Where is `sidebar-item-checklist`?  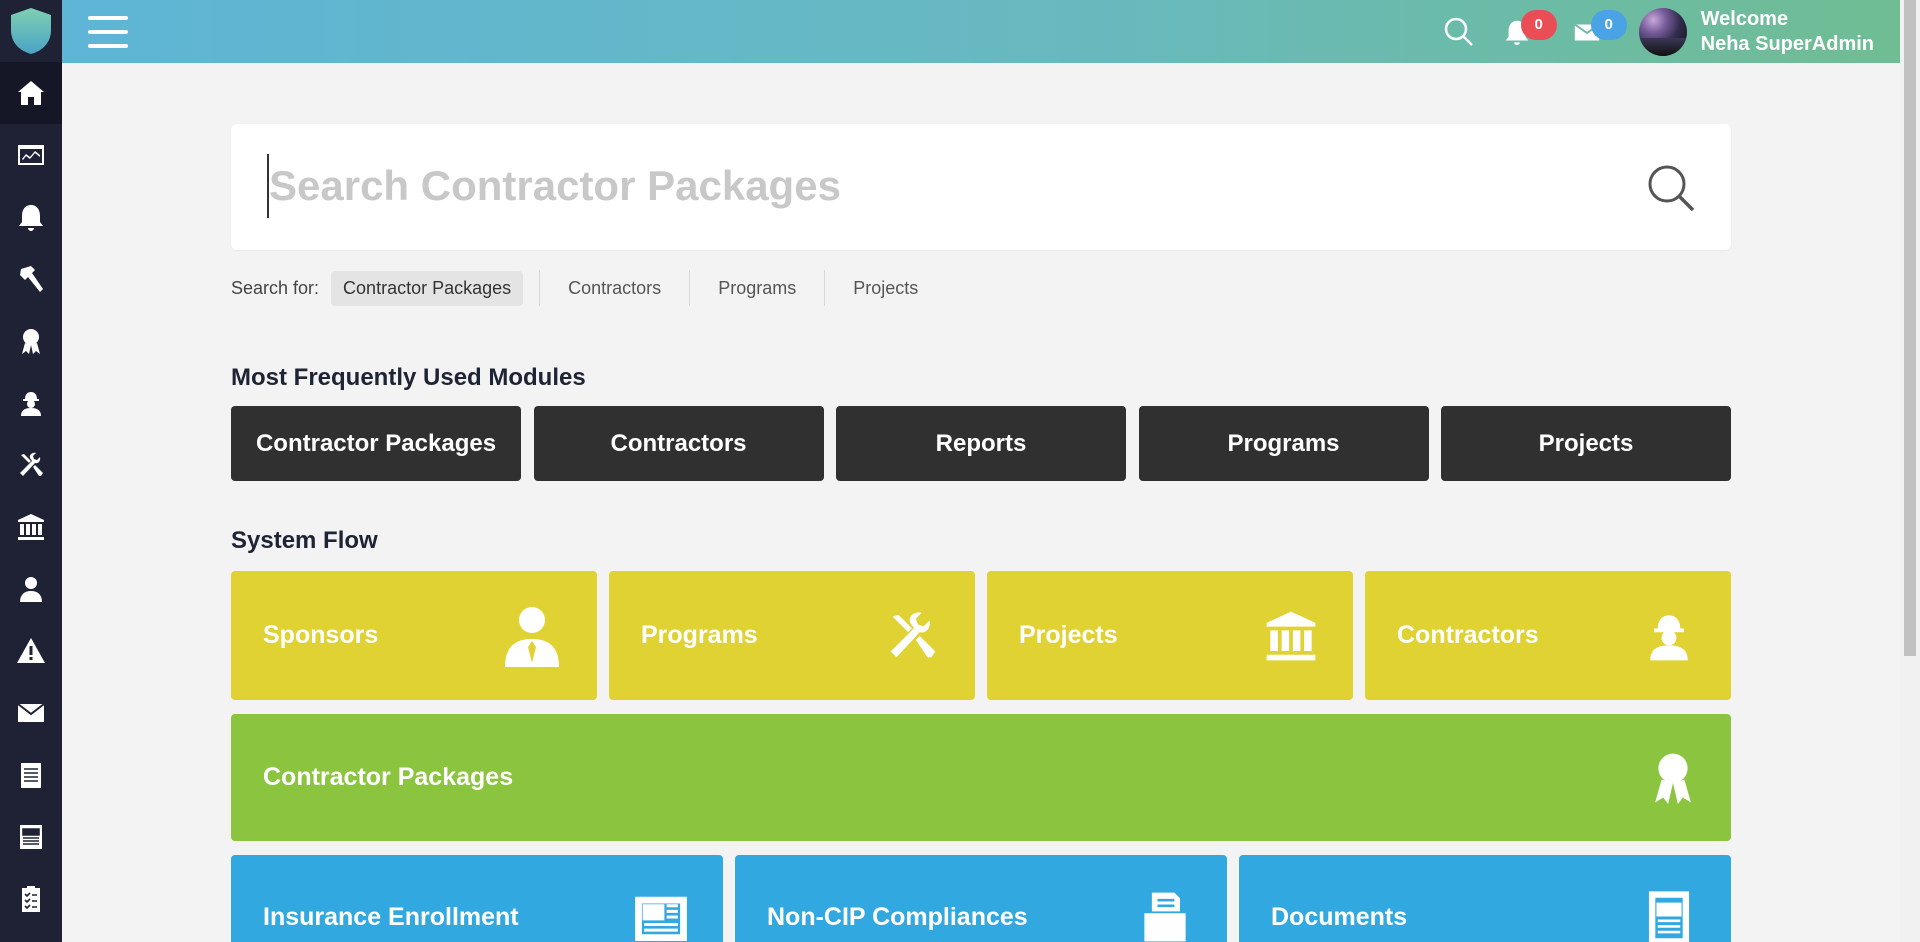 sidebar-item-checklist is located at coordinates (31, 899).